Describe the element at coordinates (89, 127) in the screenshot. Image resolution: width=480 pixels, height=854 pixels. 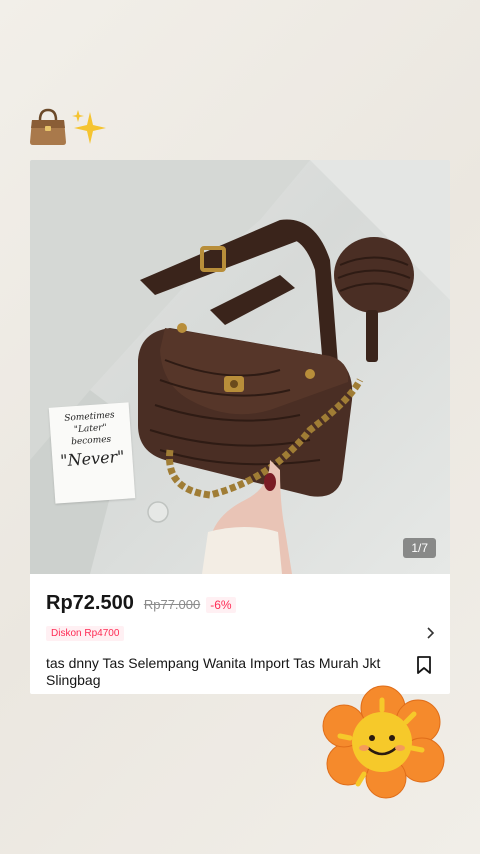
I see `sparkles-icon` at that location.